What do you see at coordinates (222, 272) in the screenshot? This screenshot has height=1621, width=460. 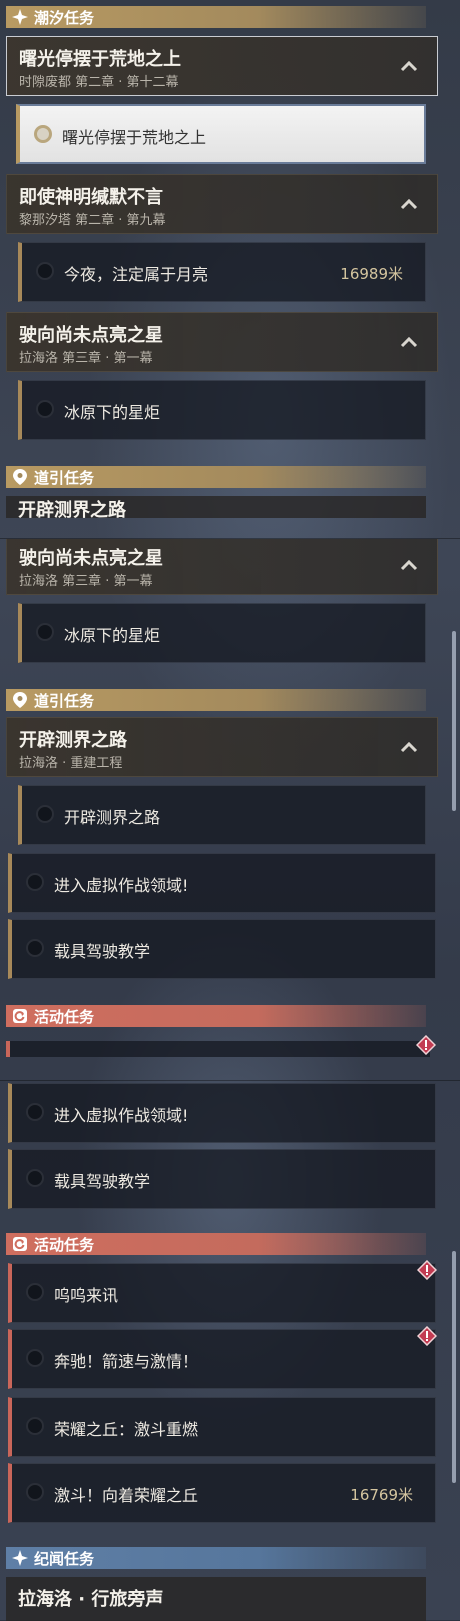 I see `task-item-t2: 今夜，注定属于月亮 16989米` at bounding box center [222, 272].